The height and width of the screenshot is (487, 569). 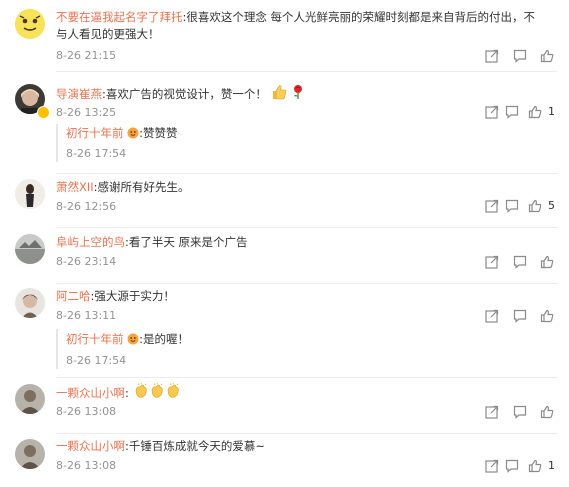 I want to click on comment-body: 喜欢广告的视觉设计，赞一个！, so click(x=186, y=94).